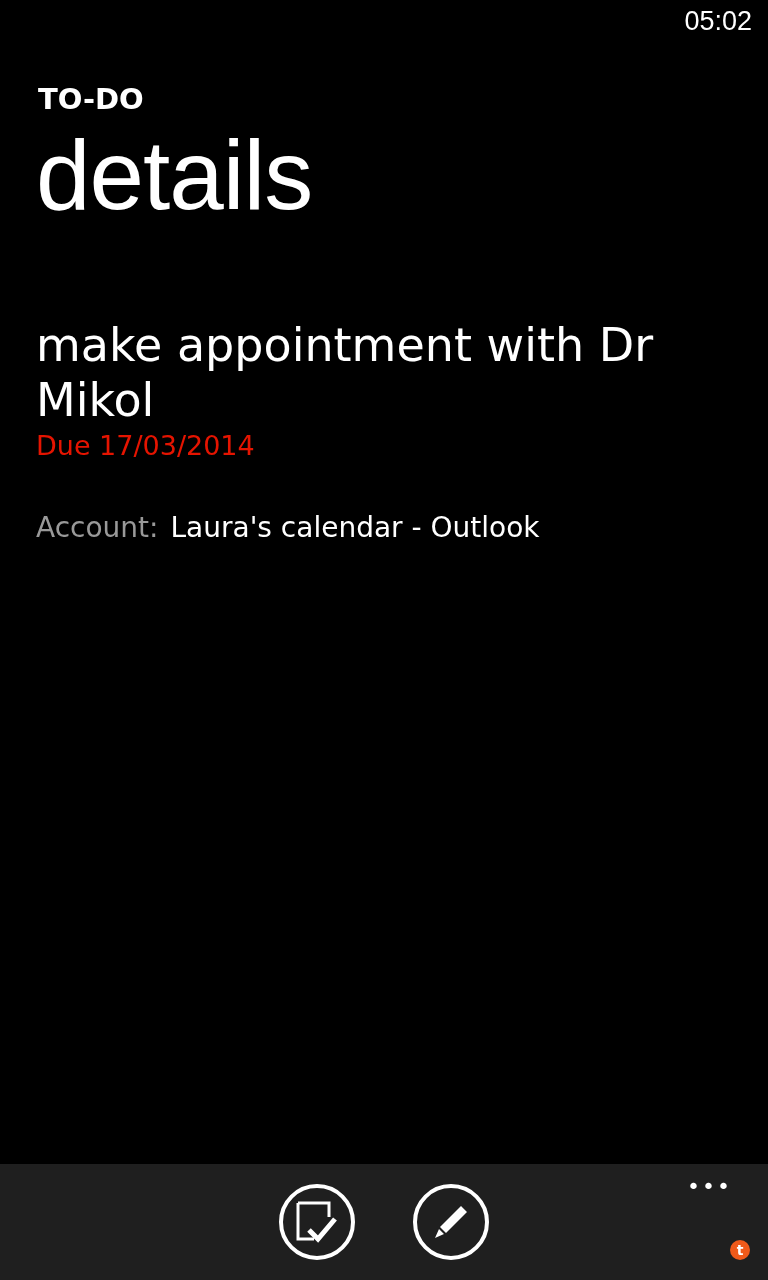 The image size is (768, 1280). I want to click on edit-button, so click(451, 1222).